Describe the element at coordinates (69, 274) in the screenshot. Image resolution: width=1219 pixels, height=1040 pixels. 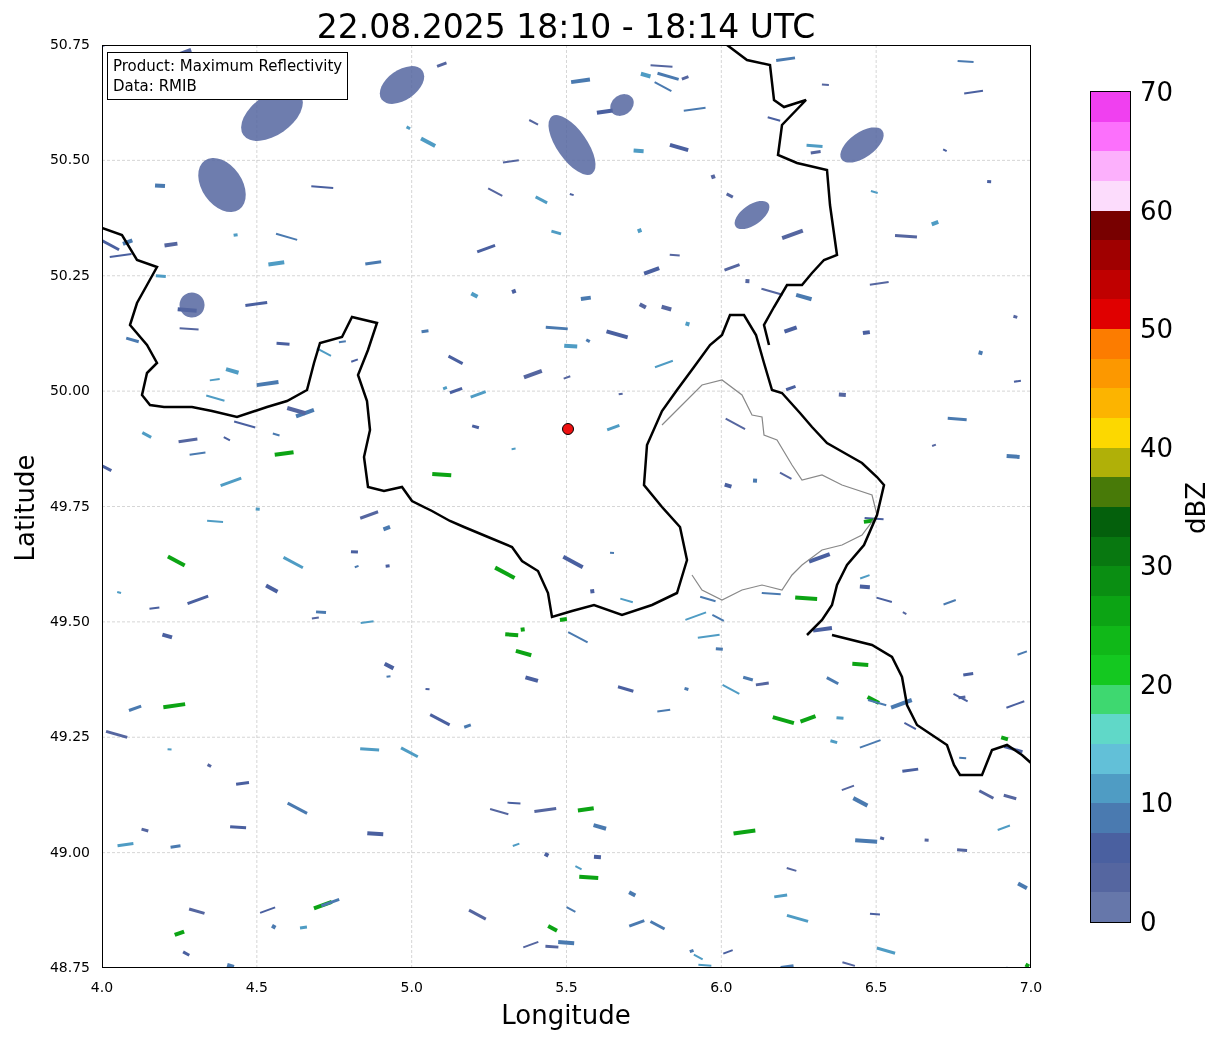
I see `y-tick-label: 50.25` at that location.